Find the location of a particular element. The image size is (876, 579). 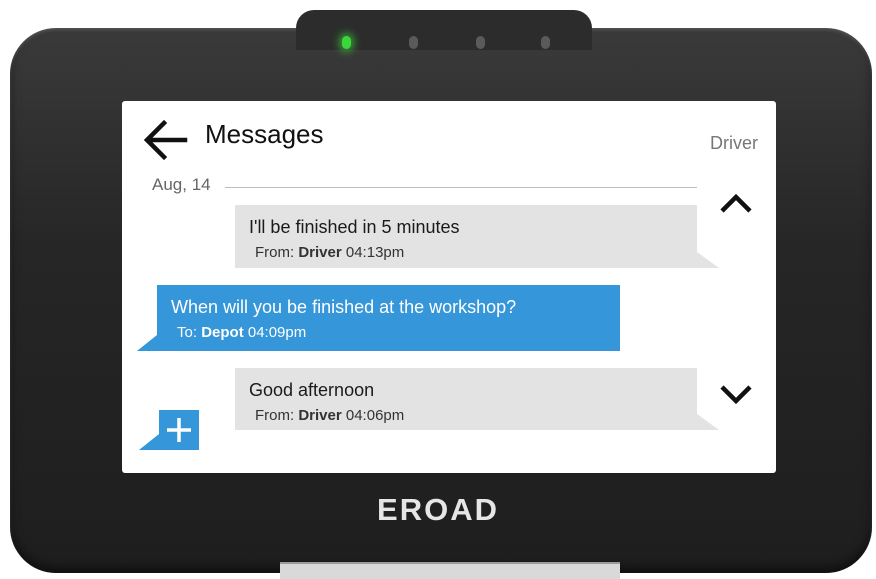

message-time: 04:06pm is located at coordinates (375, 415).